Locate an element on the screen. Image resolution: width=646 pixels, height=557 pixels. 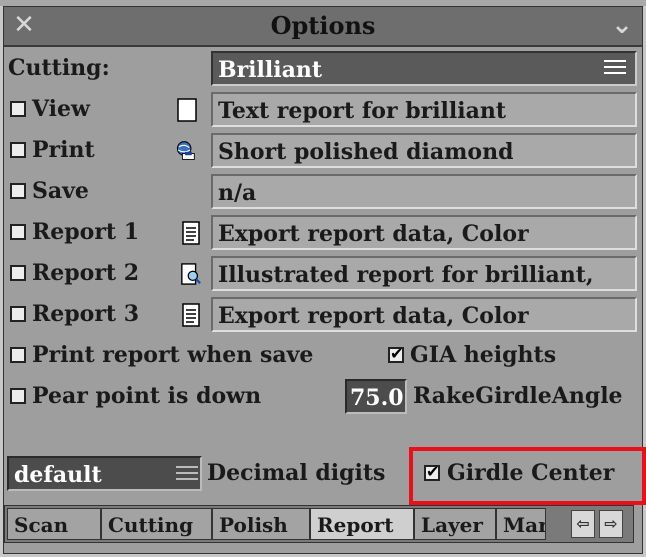
tab-report: Report is located at coordinates (362, 524).